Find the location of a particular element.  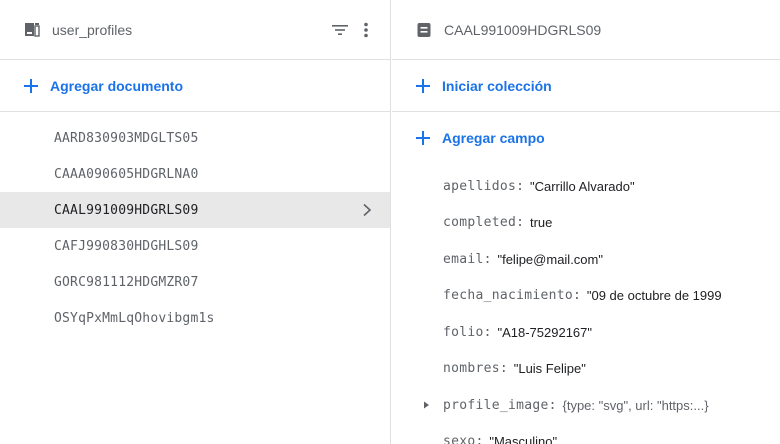

add-field-button: Agregar campo is located at coordinates (586, 138).